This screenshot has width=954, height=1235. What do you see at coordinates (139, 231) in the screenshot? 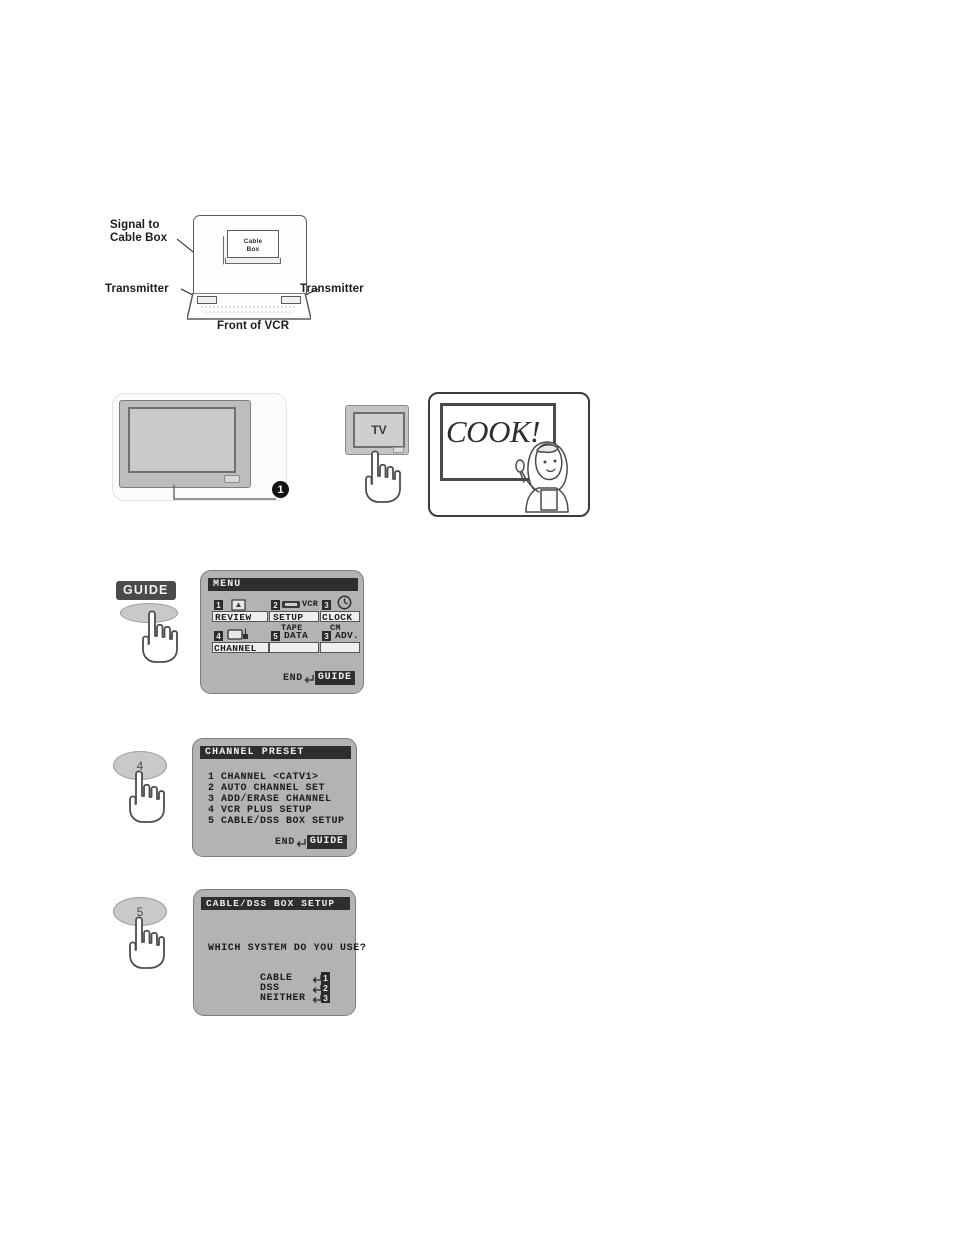
I see `label-signal-to-cable-box: Signal to Cable Box` at bounding box center [139, 231].